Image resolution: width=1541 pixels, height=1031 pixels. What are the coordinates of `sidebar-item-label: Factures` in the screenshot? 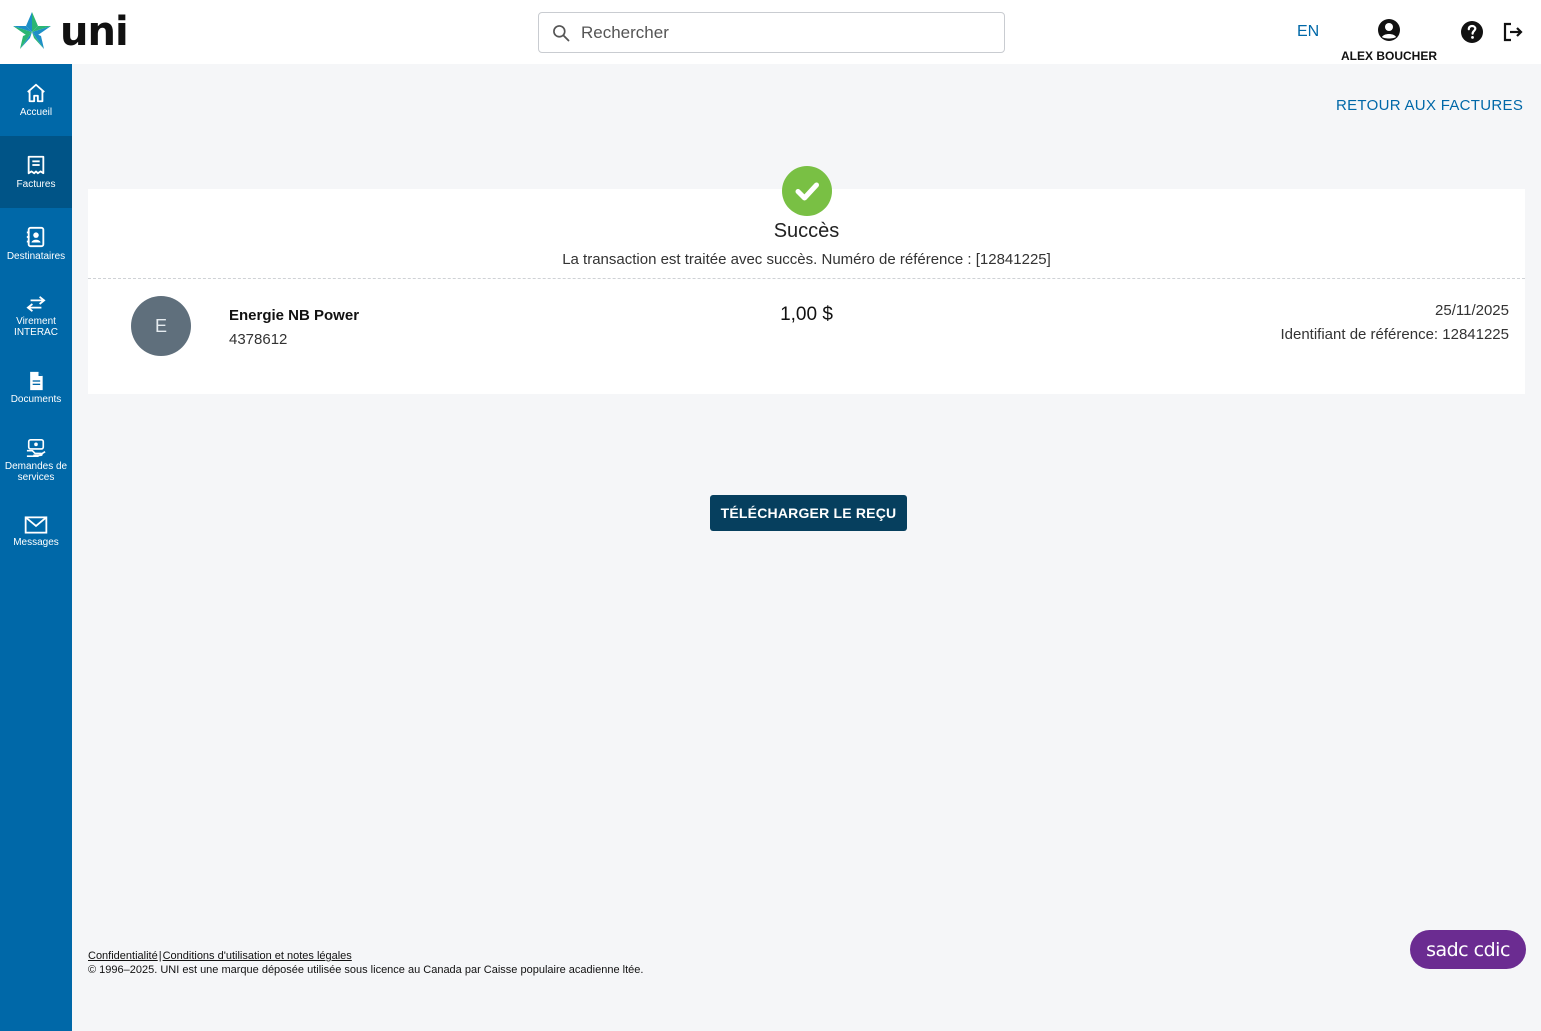 It's located at (36, 184).